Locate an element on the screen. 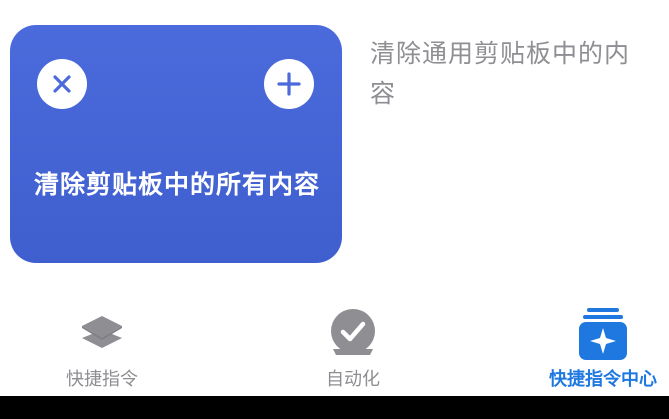 This screenshot has height=419, width=669. tab-label: 快捷指令 is located at coordinates (102, 379).